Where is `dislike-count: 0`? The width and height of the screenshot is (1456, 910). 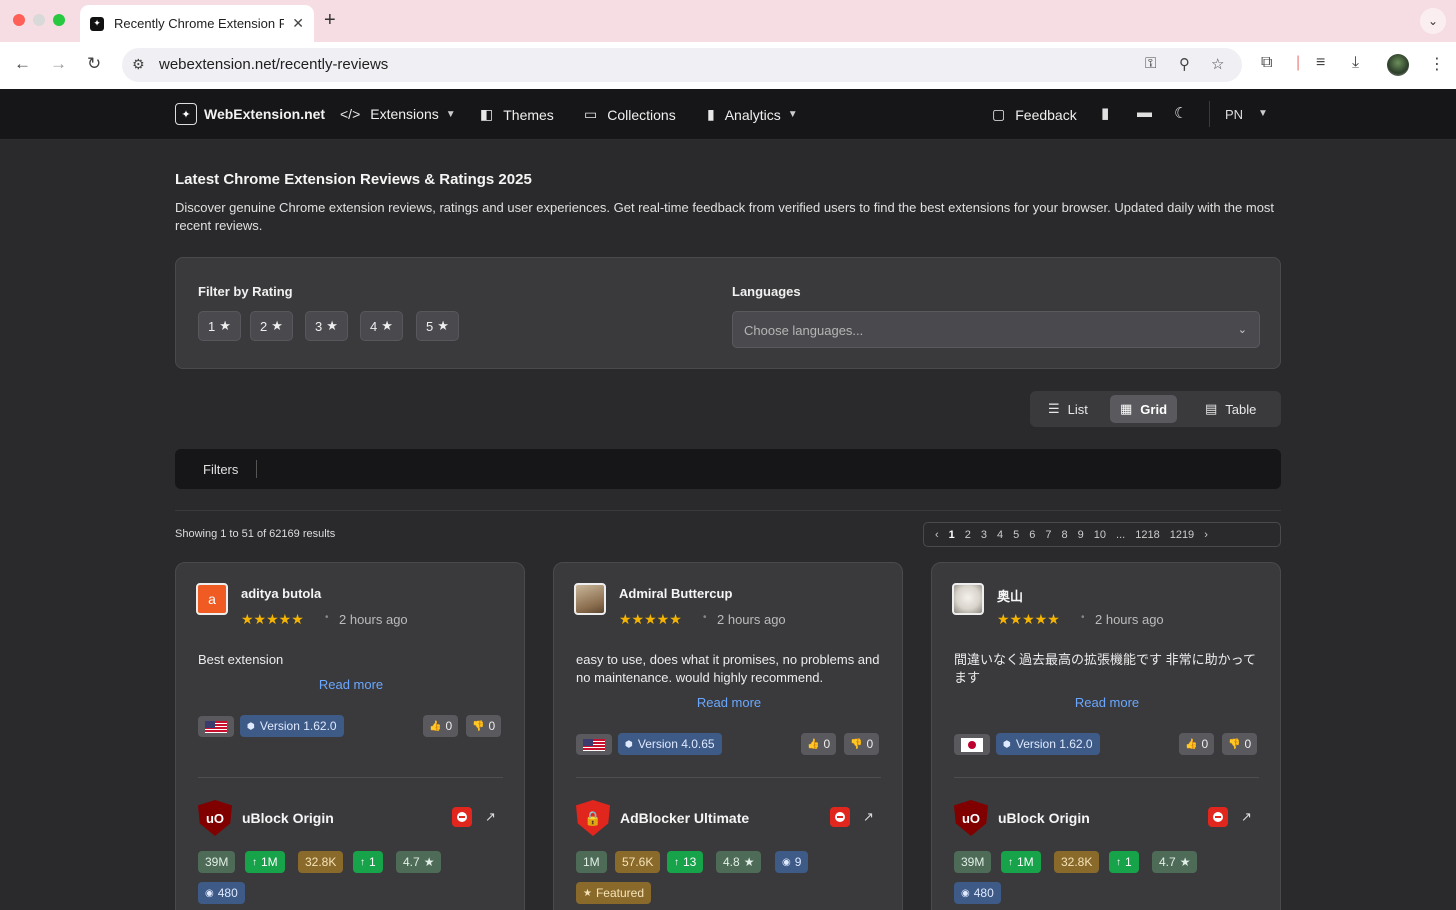 dislike-count: 0 is located at coordinates (1248, 744).